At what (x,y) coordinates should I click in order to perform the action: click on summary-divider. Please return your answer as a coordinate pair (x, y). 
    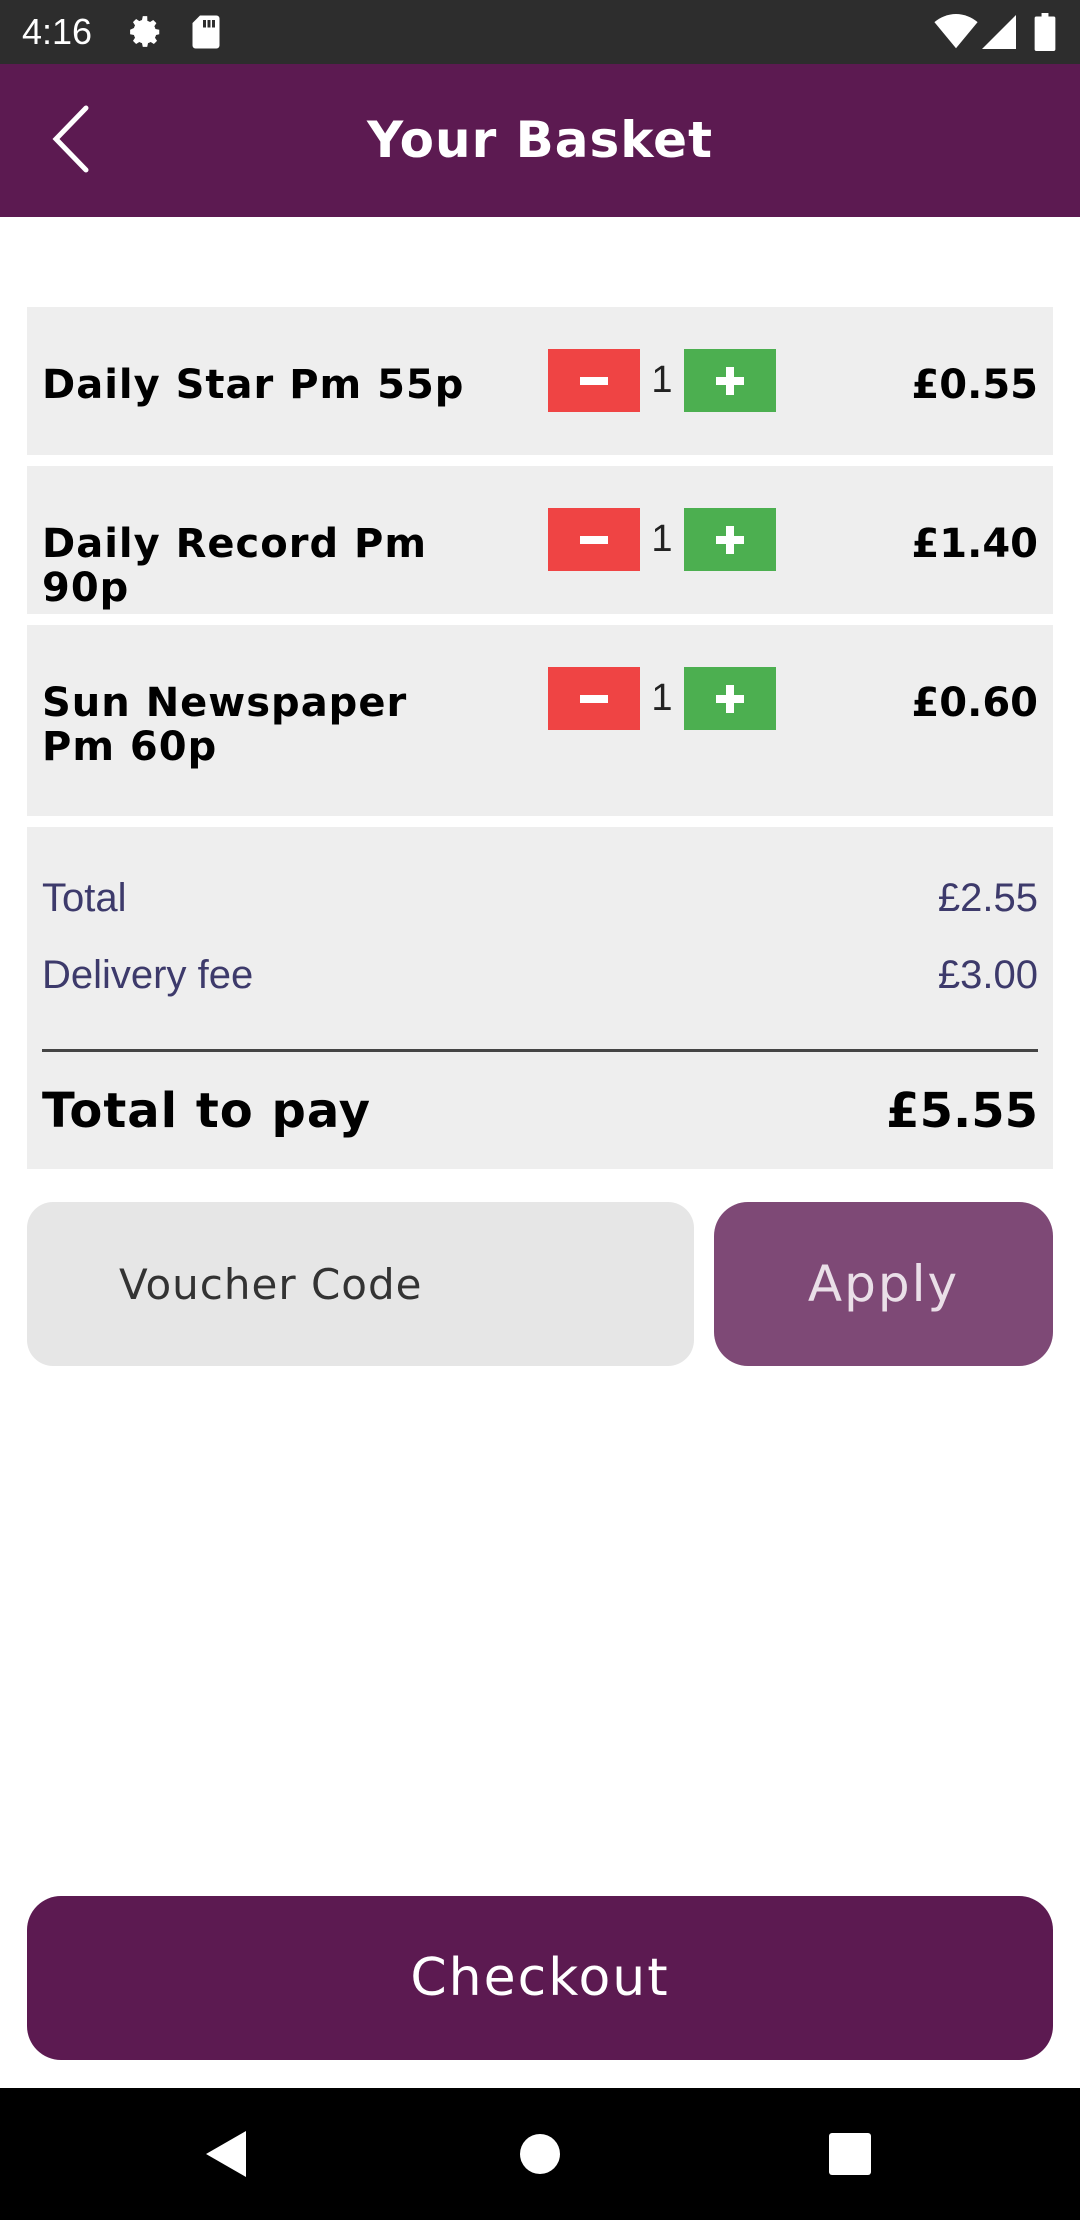
    Looking at the image, I should click on (540, 1050).